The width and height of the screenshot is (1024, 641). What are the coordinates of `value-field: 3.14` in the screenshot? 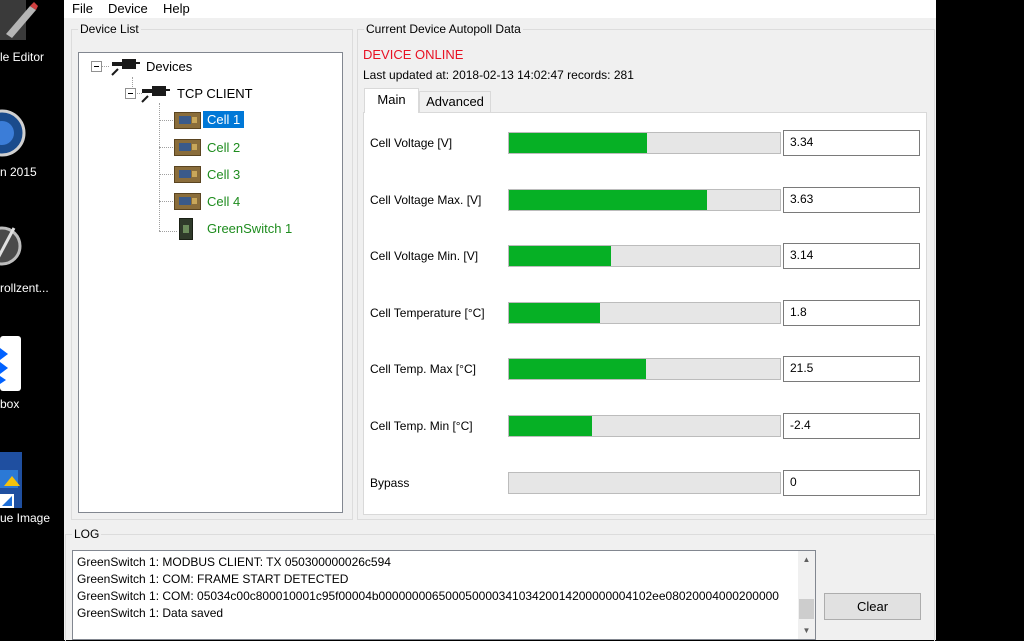 It's located at (851, 256).